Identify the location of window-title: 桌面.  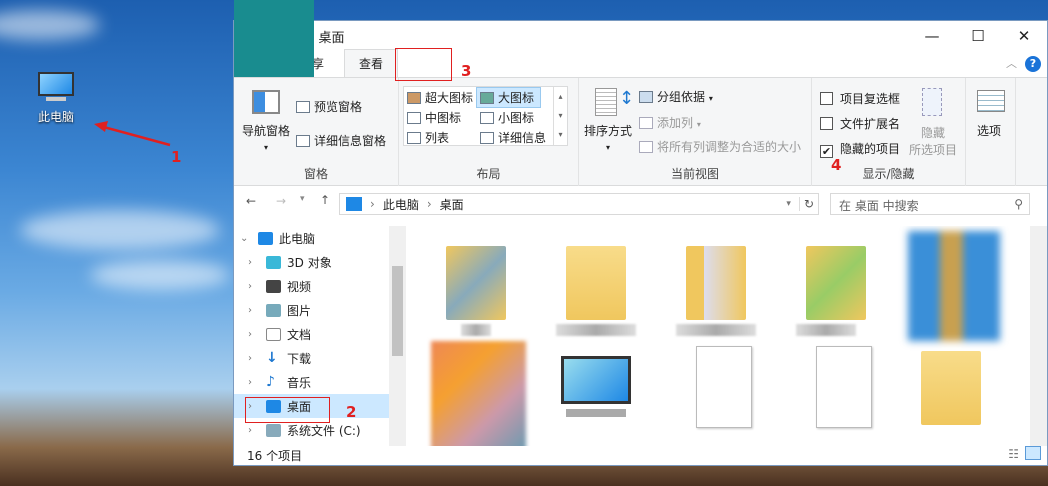
(331, 38).